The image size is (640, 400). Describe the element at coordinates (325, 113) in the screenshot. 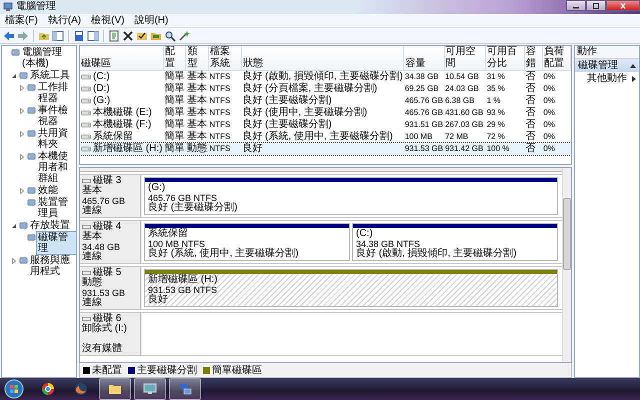

I see `table-row: 本機磁碟 (E:) 簡單 基本 NTFS 良好 (使用中, 主要磁碟分割) 465.76 GB 431.60 GB 93 % 否 0%` at that location.